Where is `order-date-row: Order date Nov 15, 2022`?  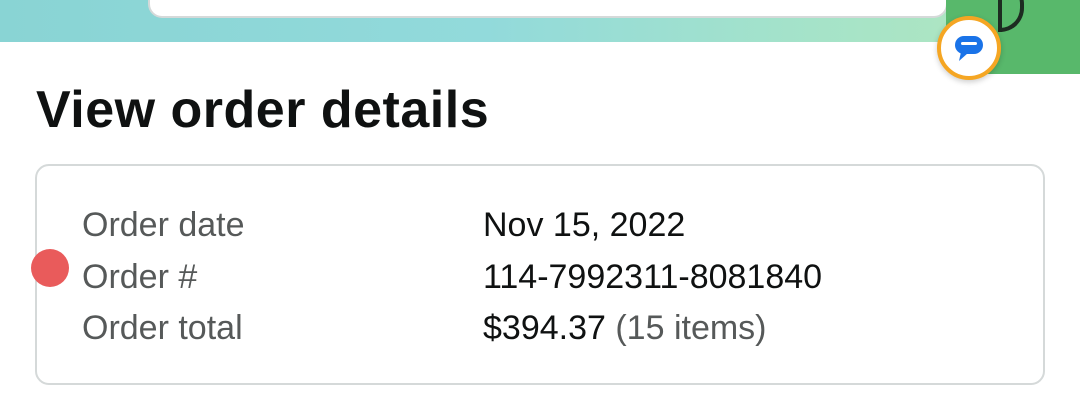 order-date-row: Order date Nov 15, 2022 is located at coordinates (540, 225).